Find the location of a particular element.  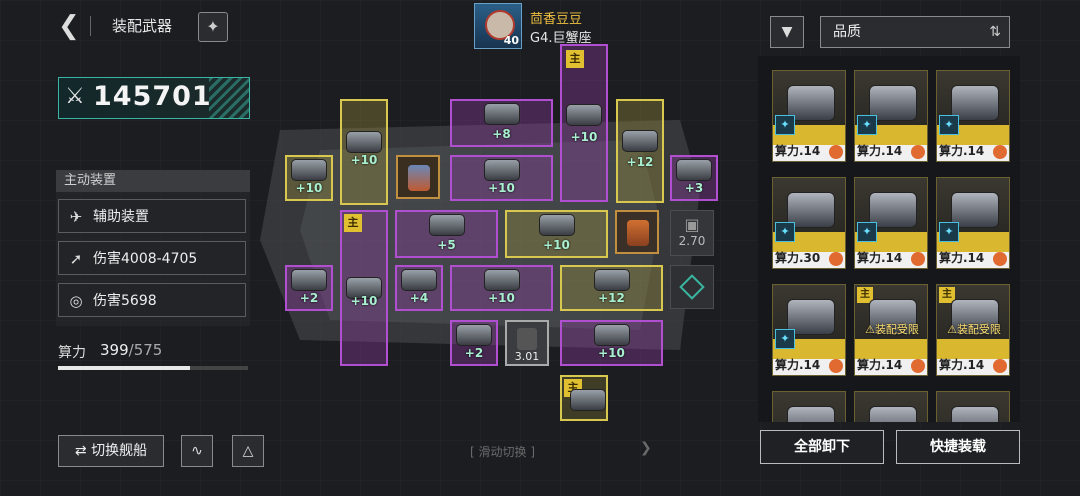

chevron-right-icon: ❯ is located at coordinates (646, 448).